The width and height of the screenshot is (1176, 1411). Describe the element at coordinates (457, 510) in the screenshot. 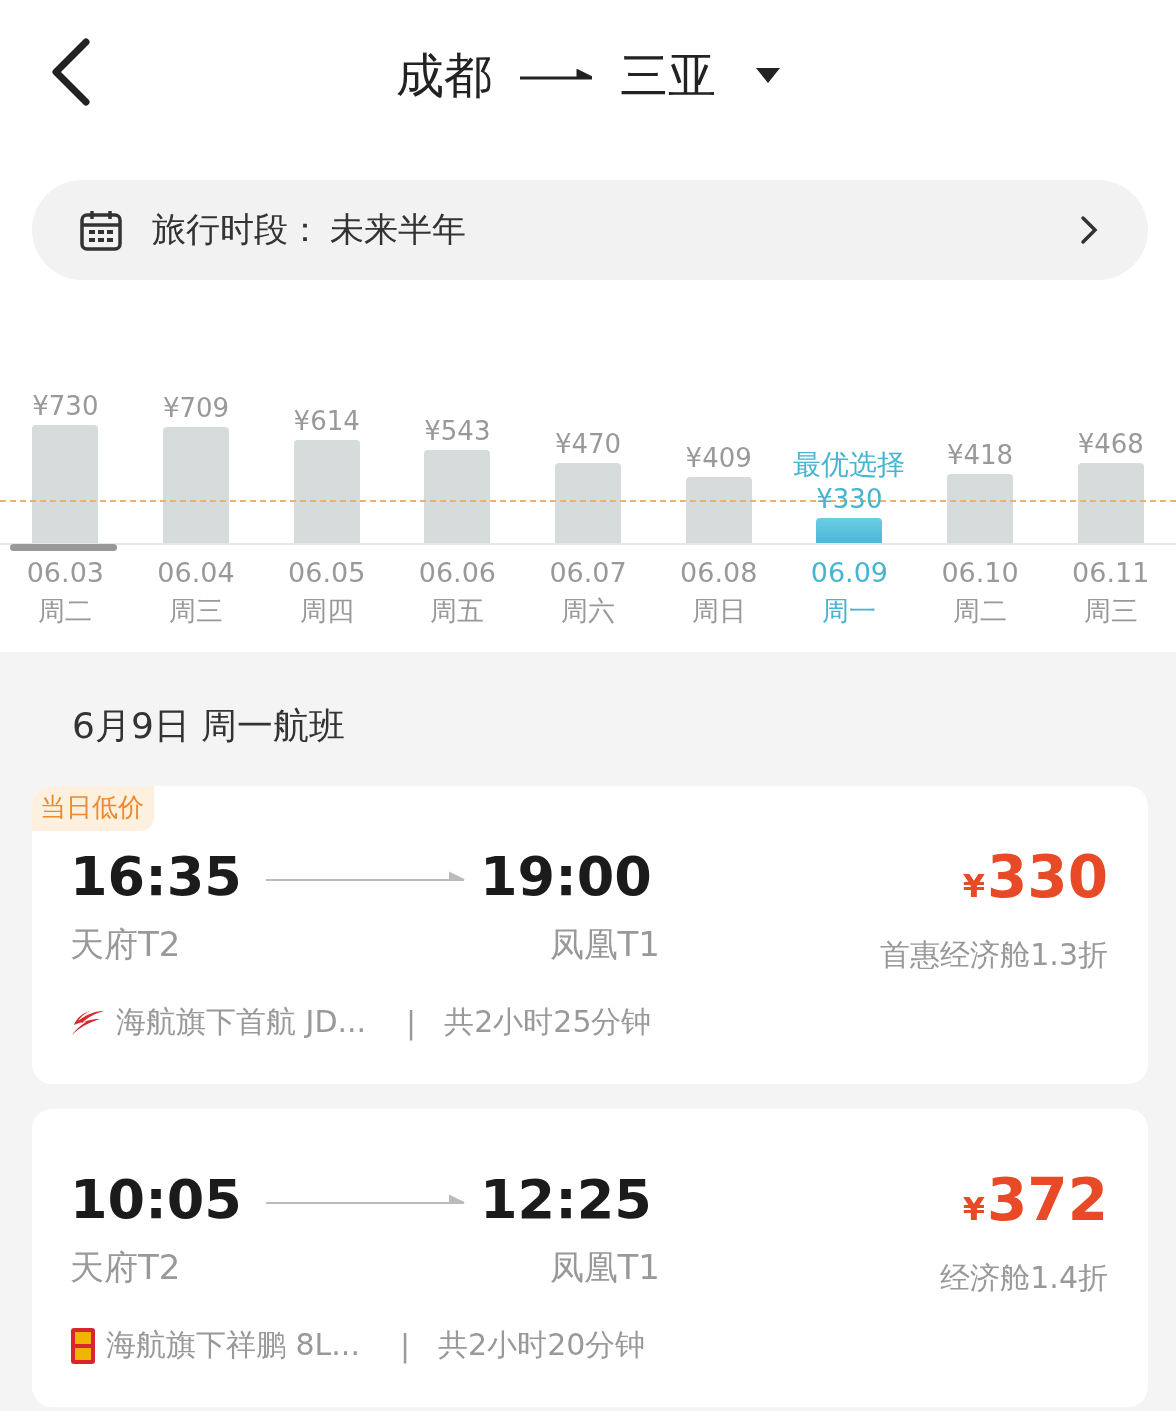

I see `date-column: ¥543 06.06 周五` at that location.